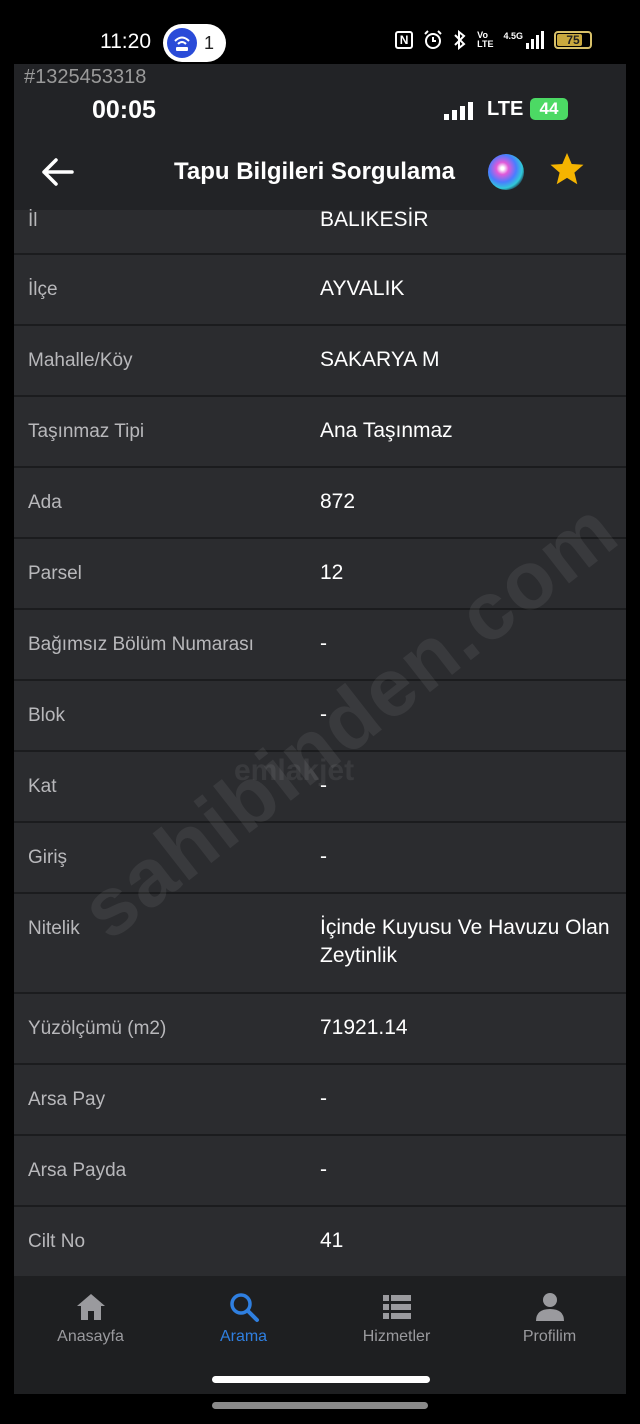  What do you see at coordinates (209, 43) in the screenshot?
I see `hotspot-count: 1` at bounding box center [209, 43].